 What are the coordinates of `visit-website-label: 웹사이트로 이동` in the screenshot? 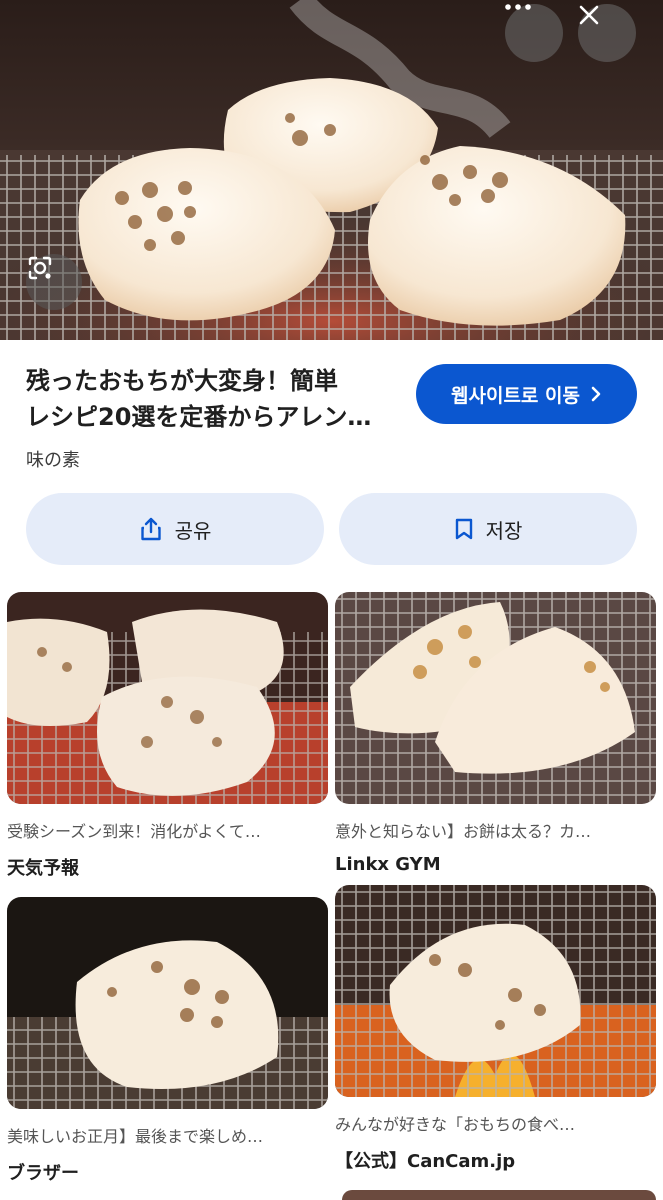 It's located at (515, 395).